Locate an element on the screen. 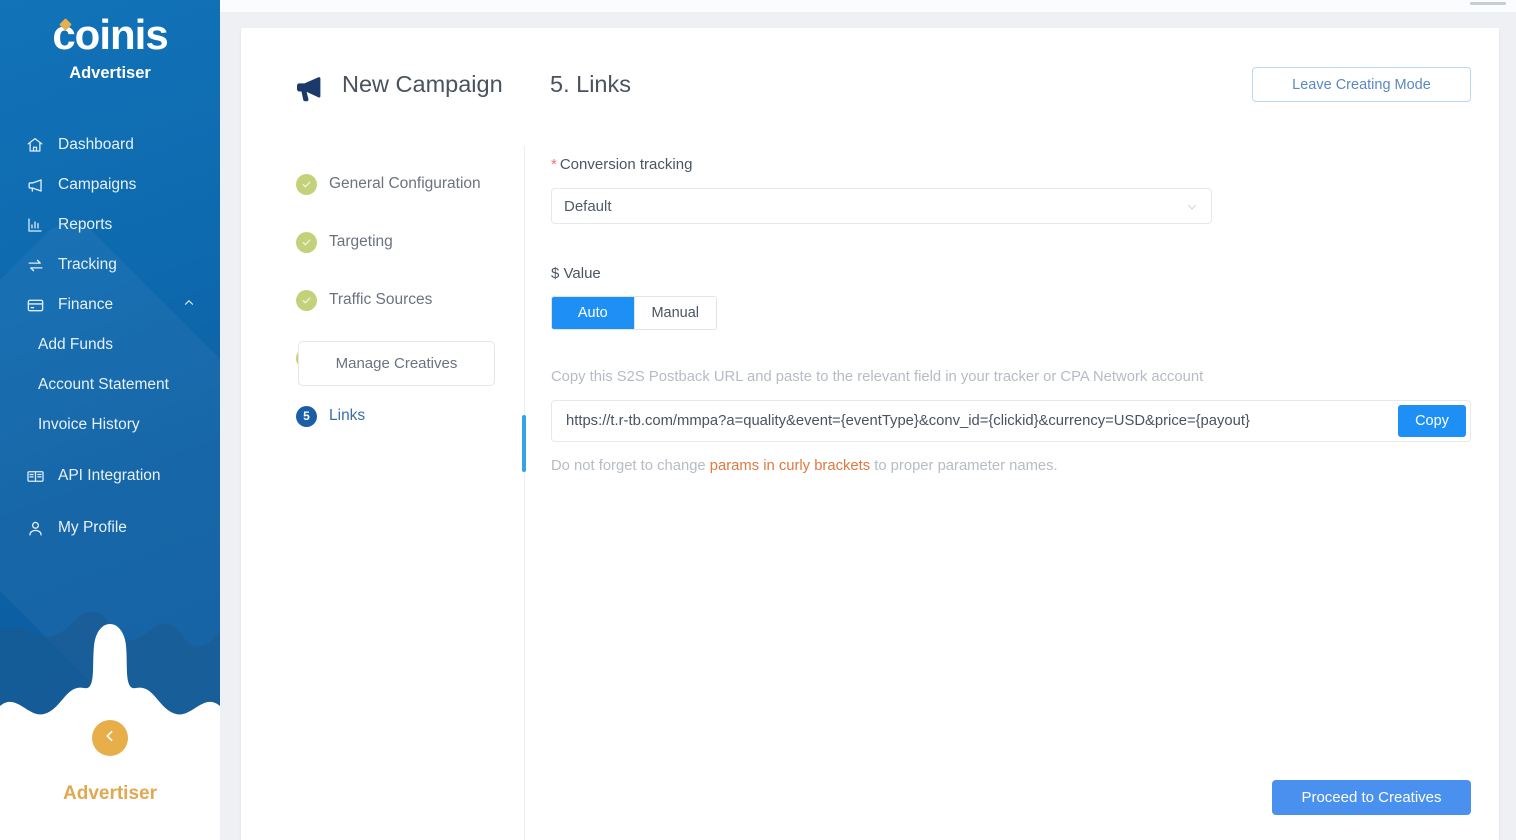 The height and width of the screenshot is (840, 1516). steps-divider is located at coordinates (524, 493).